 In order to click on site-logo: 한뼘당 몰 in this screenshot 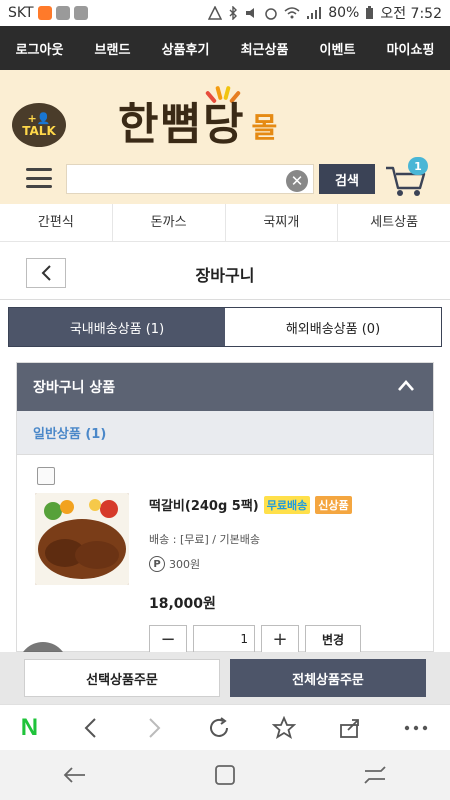, I will do `click(197, 120)`.